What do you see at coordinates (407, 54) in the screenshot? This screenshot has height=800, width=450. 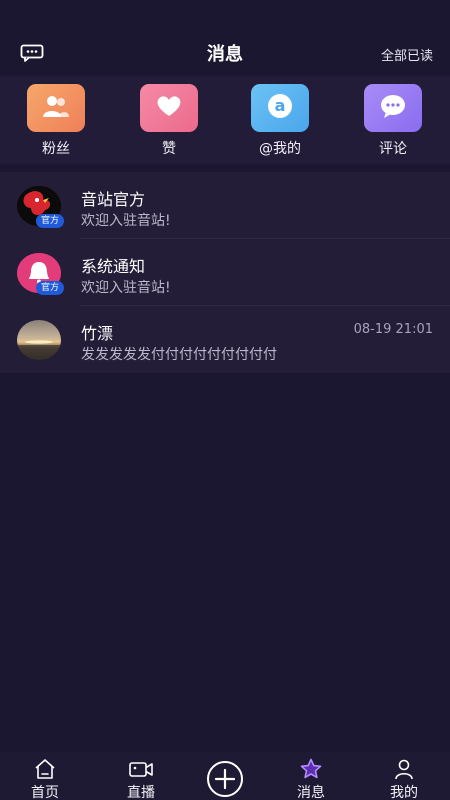 I see `mark-all-read-button: 全部已读` at bounding box center [407, 54].